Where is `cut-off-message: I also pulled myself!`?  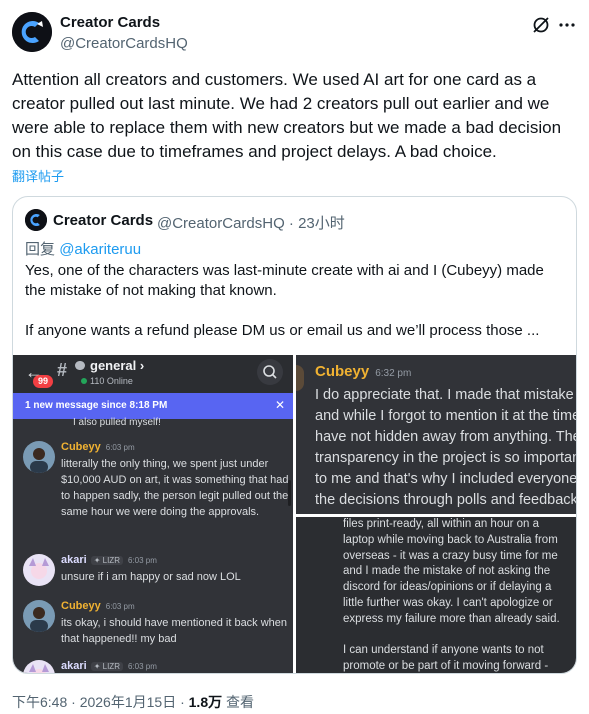 cut-off-message: I also pulled myself! is located at coordinates (117, 422).